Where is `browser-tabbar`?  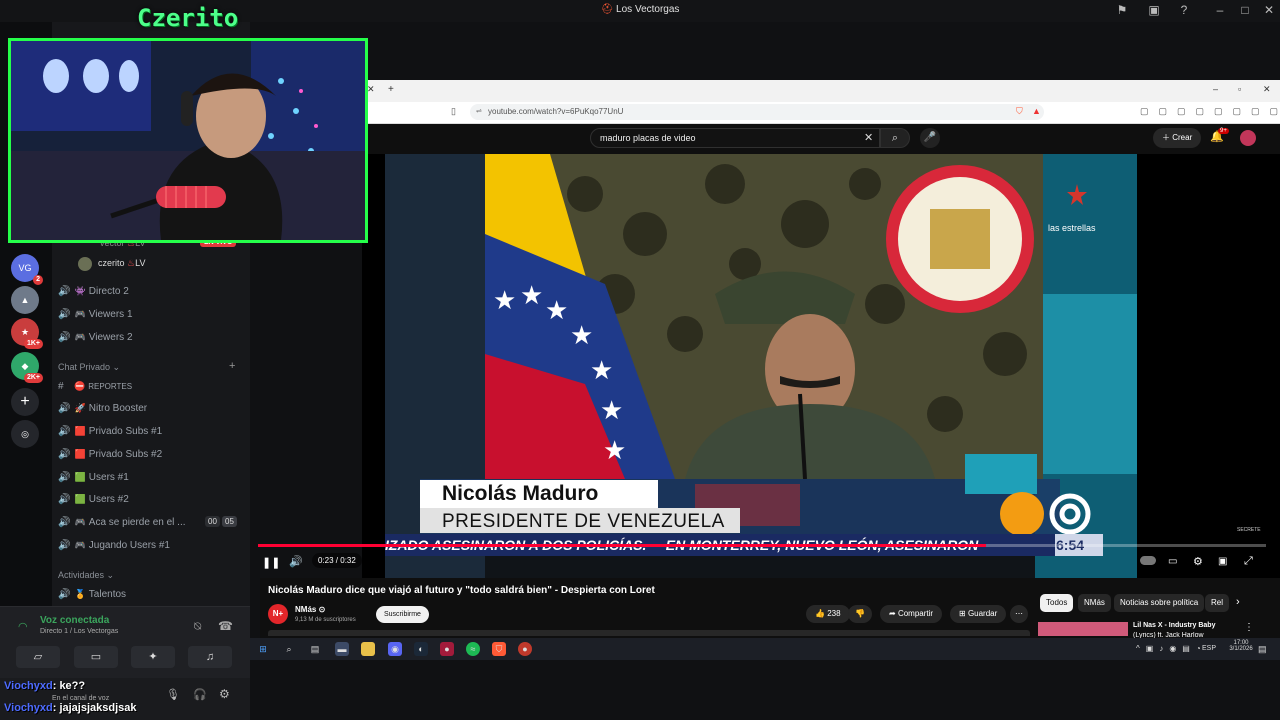 browser-tabbar is located at coordinates (821, 91).